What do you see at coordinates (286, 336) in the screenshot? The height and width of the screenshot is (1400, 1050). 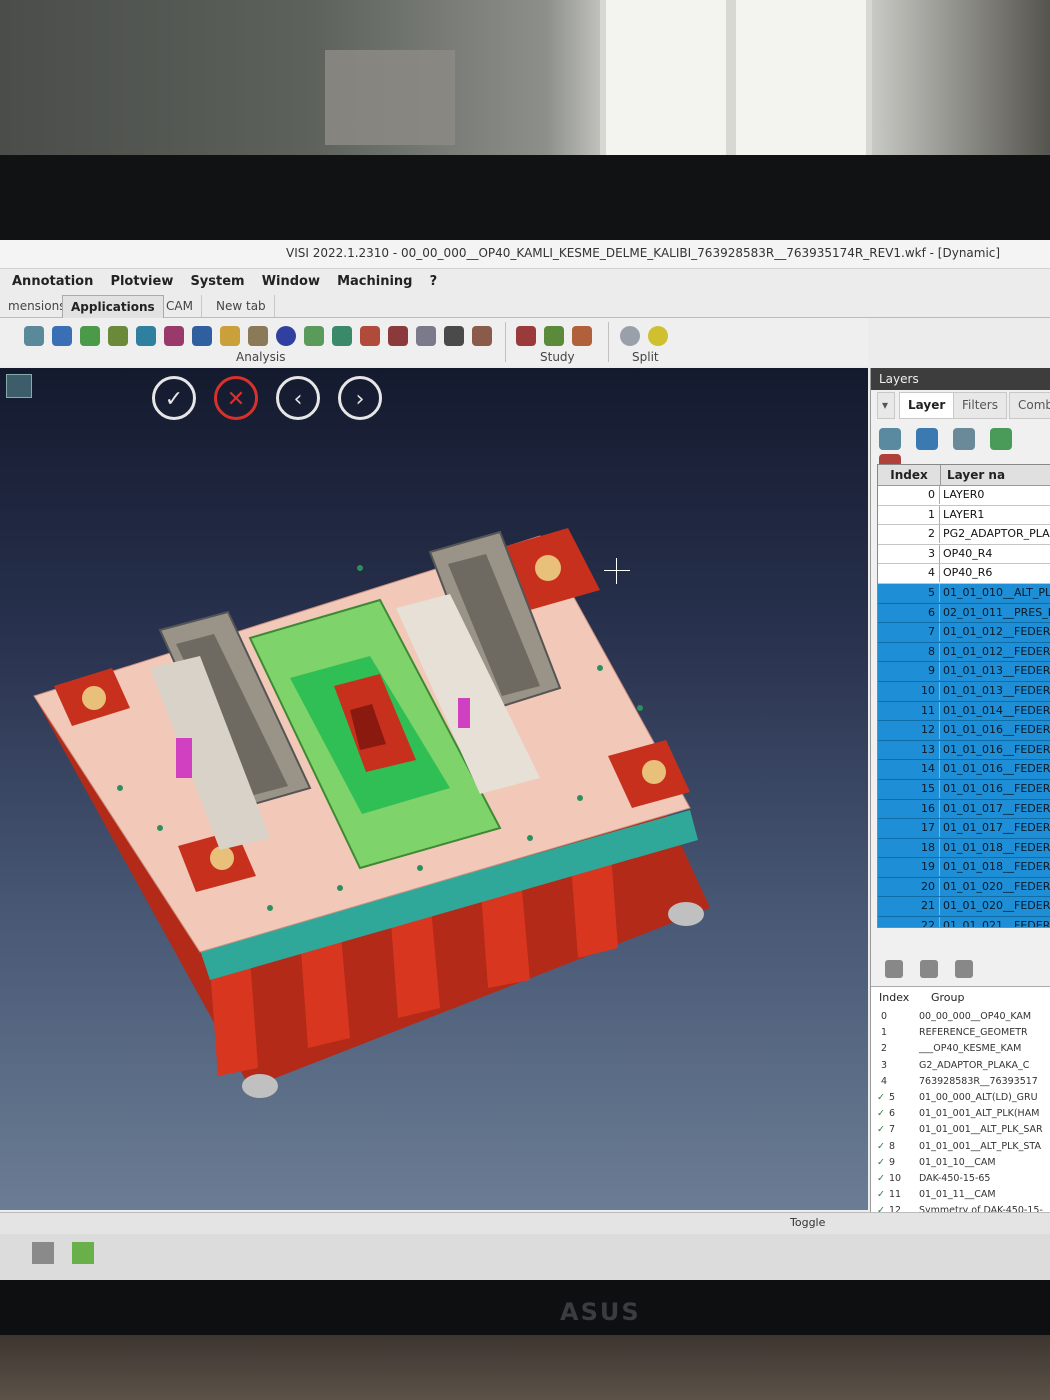 I see `sphere-icon` at bounding box center [286, 336].